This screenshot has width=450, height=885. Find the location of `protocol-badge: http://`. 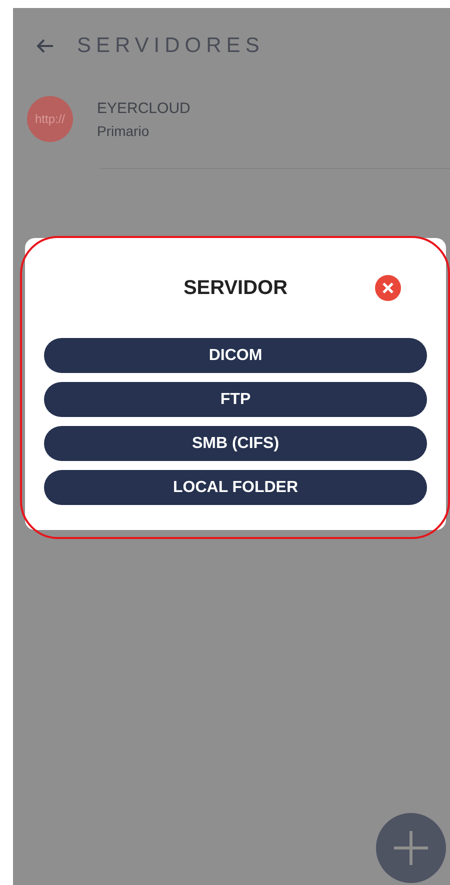

protocol-badge: http:// is located at coordinates (50, 119).